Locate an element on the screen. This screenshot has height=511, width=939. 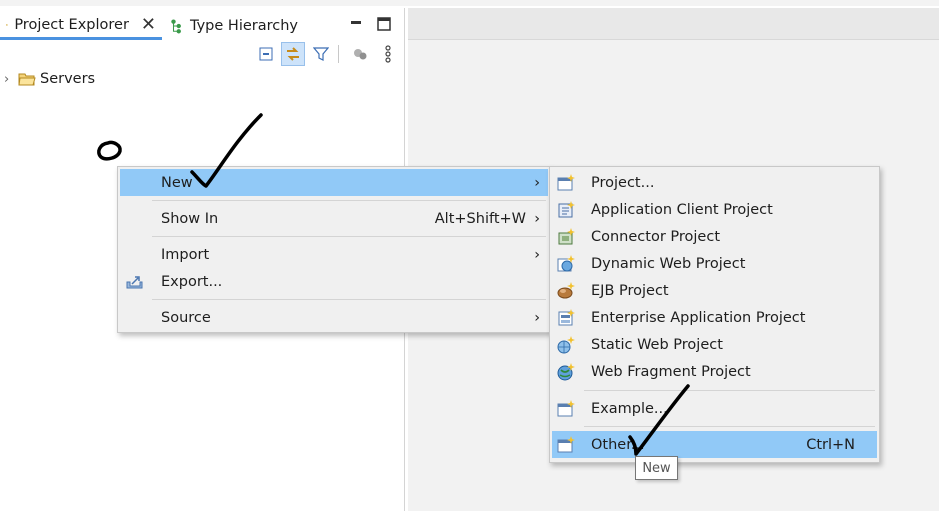
menu-item-label: Static Web Project is located at coordinates (657, 344).